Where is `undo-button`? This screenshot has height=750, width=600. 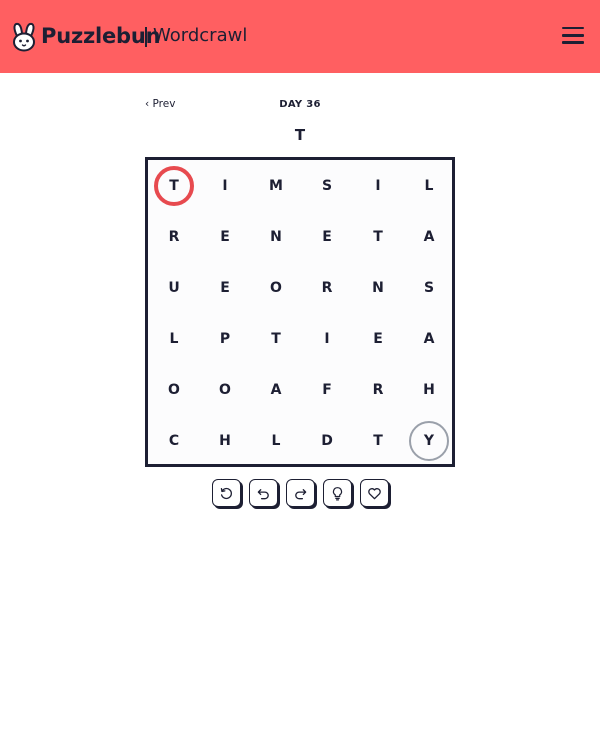 undo-button is located at coordinates (263, 493).